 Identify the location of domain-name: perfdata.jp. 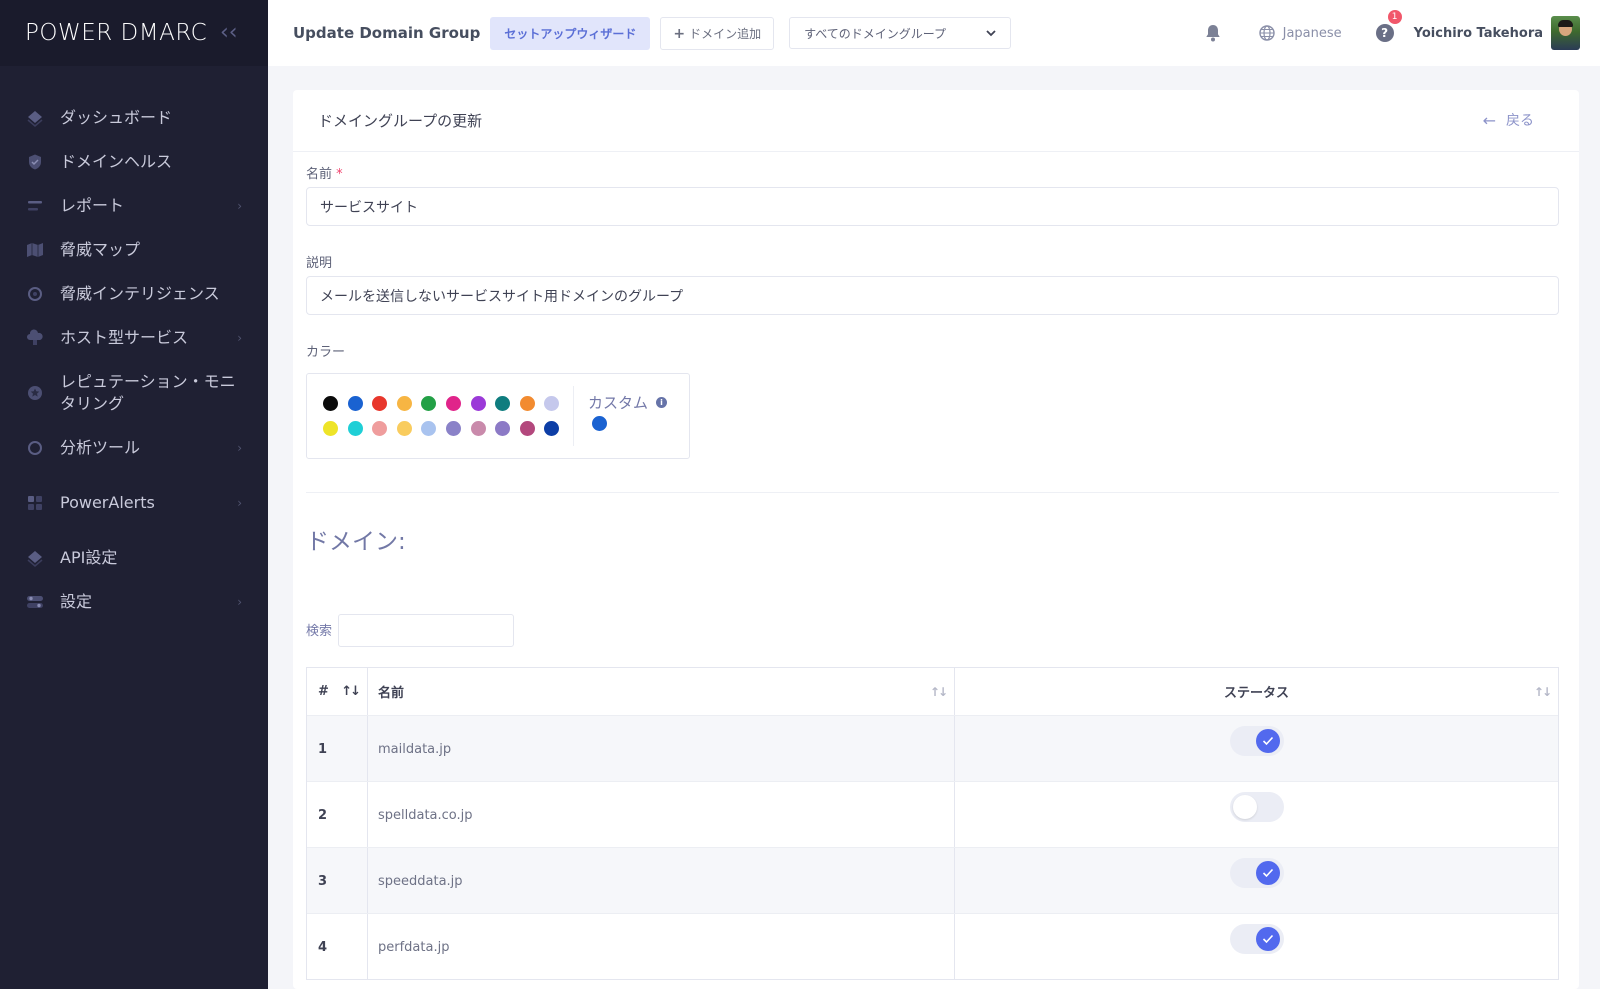
(661, 946).